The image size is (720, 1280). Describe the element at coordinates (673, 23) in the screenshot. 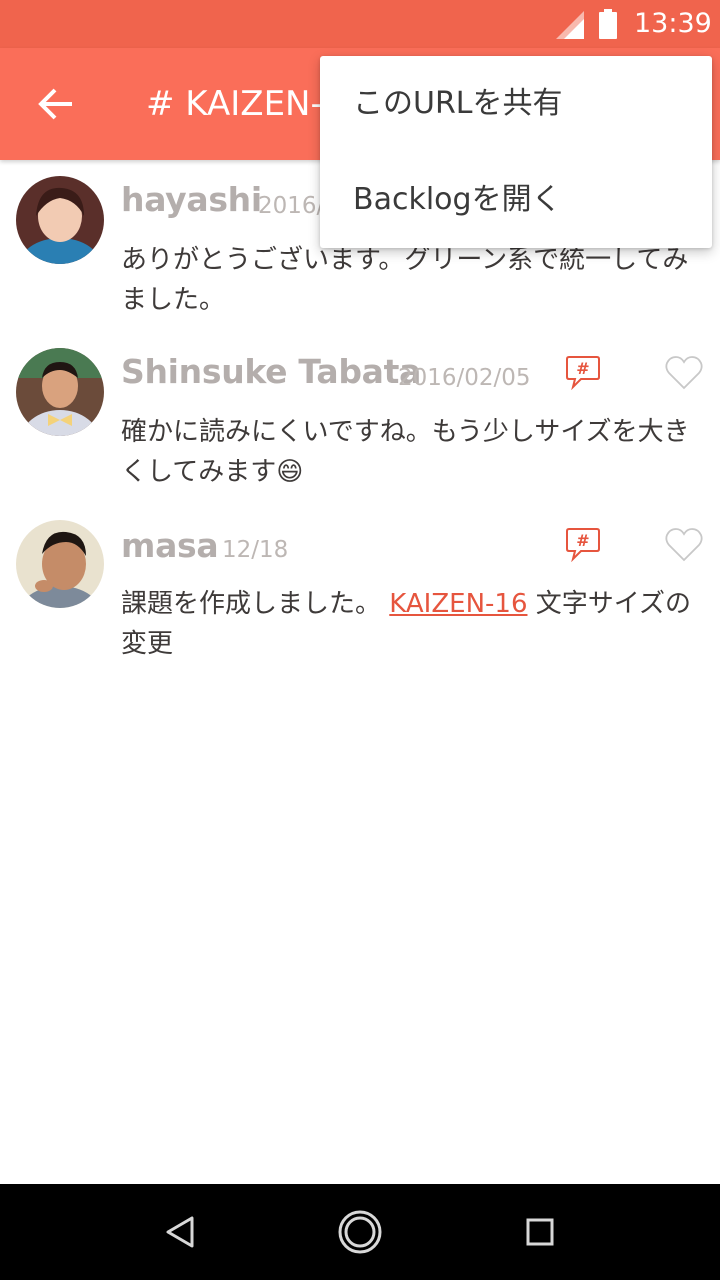

I see `clock: 13:39` at that location.